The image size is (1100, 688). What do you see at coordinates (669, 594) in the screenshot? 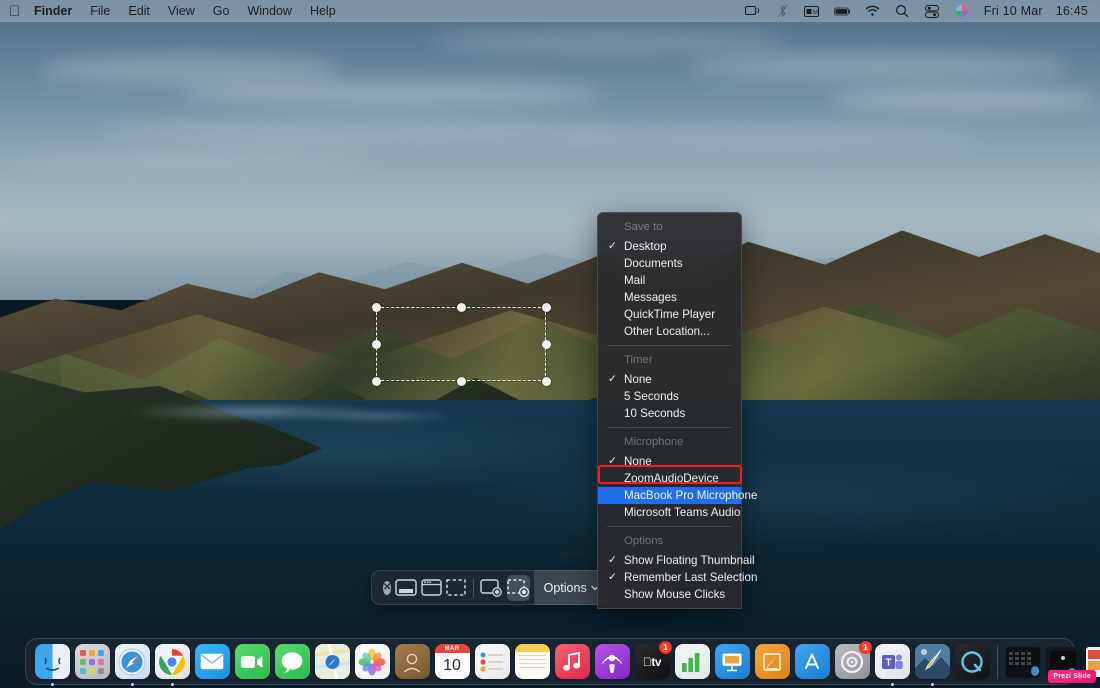
I see `menu-item-show-mouse-clicks: Show Mouse Clicks` at bounding box center [669, 594].